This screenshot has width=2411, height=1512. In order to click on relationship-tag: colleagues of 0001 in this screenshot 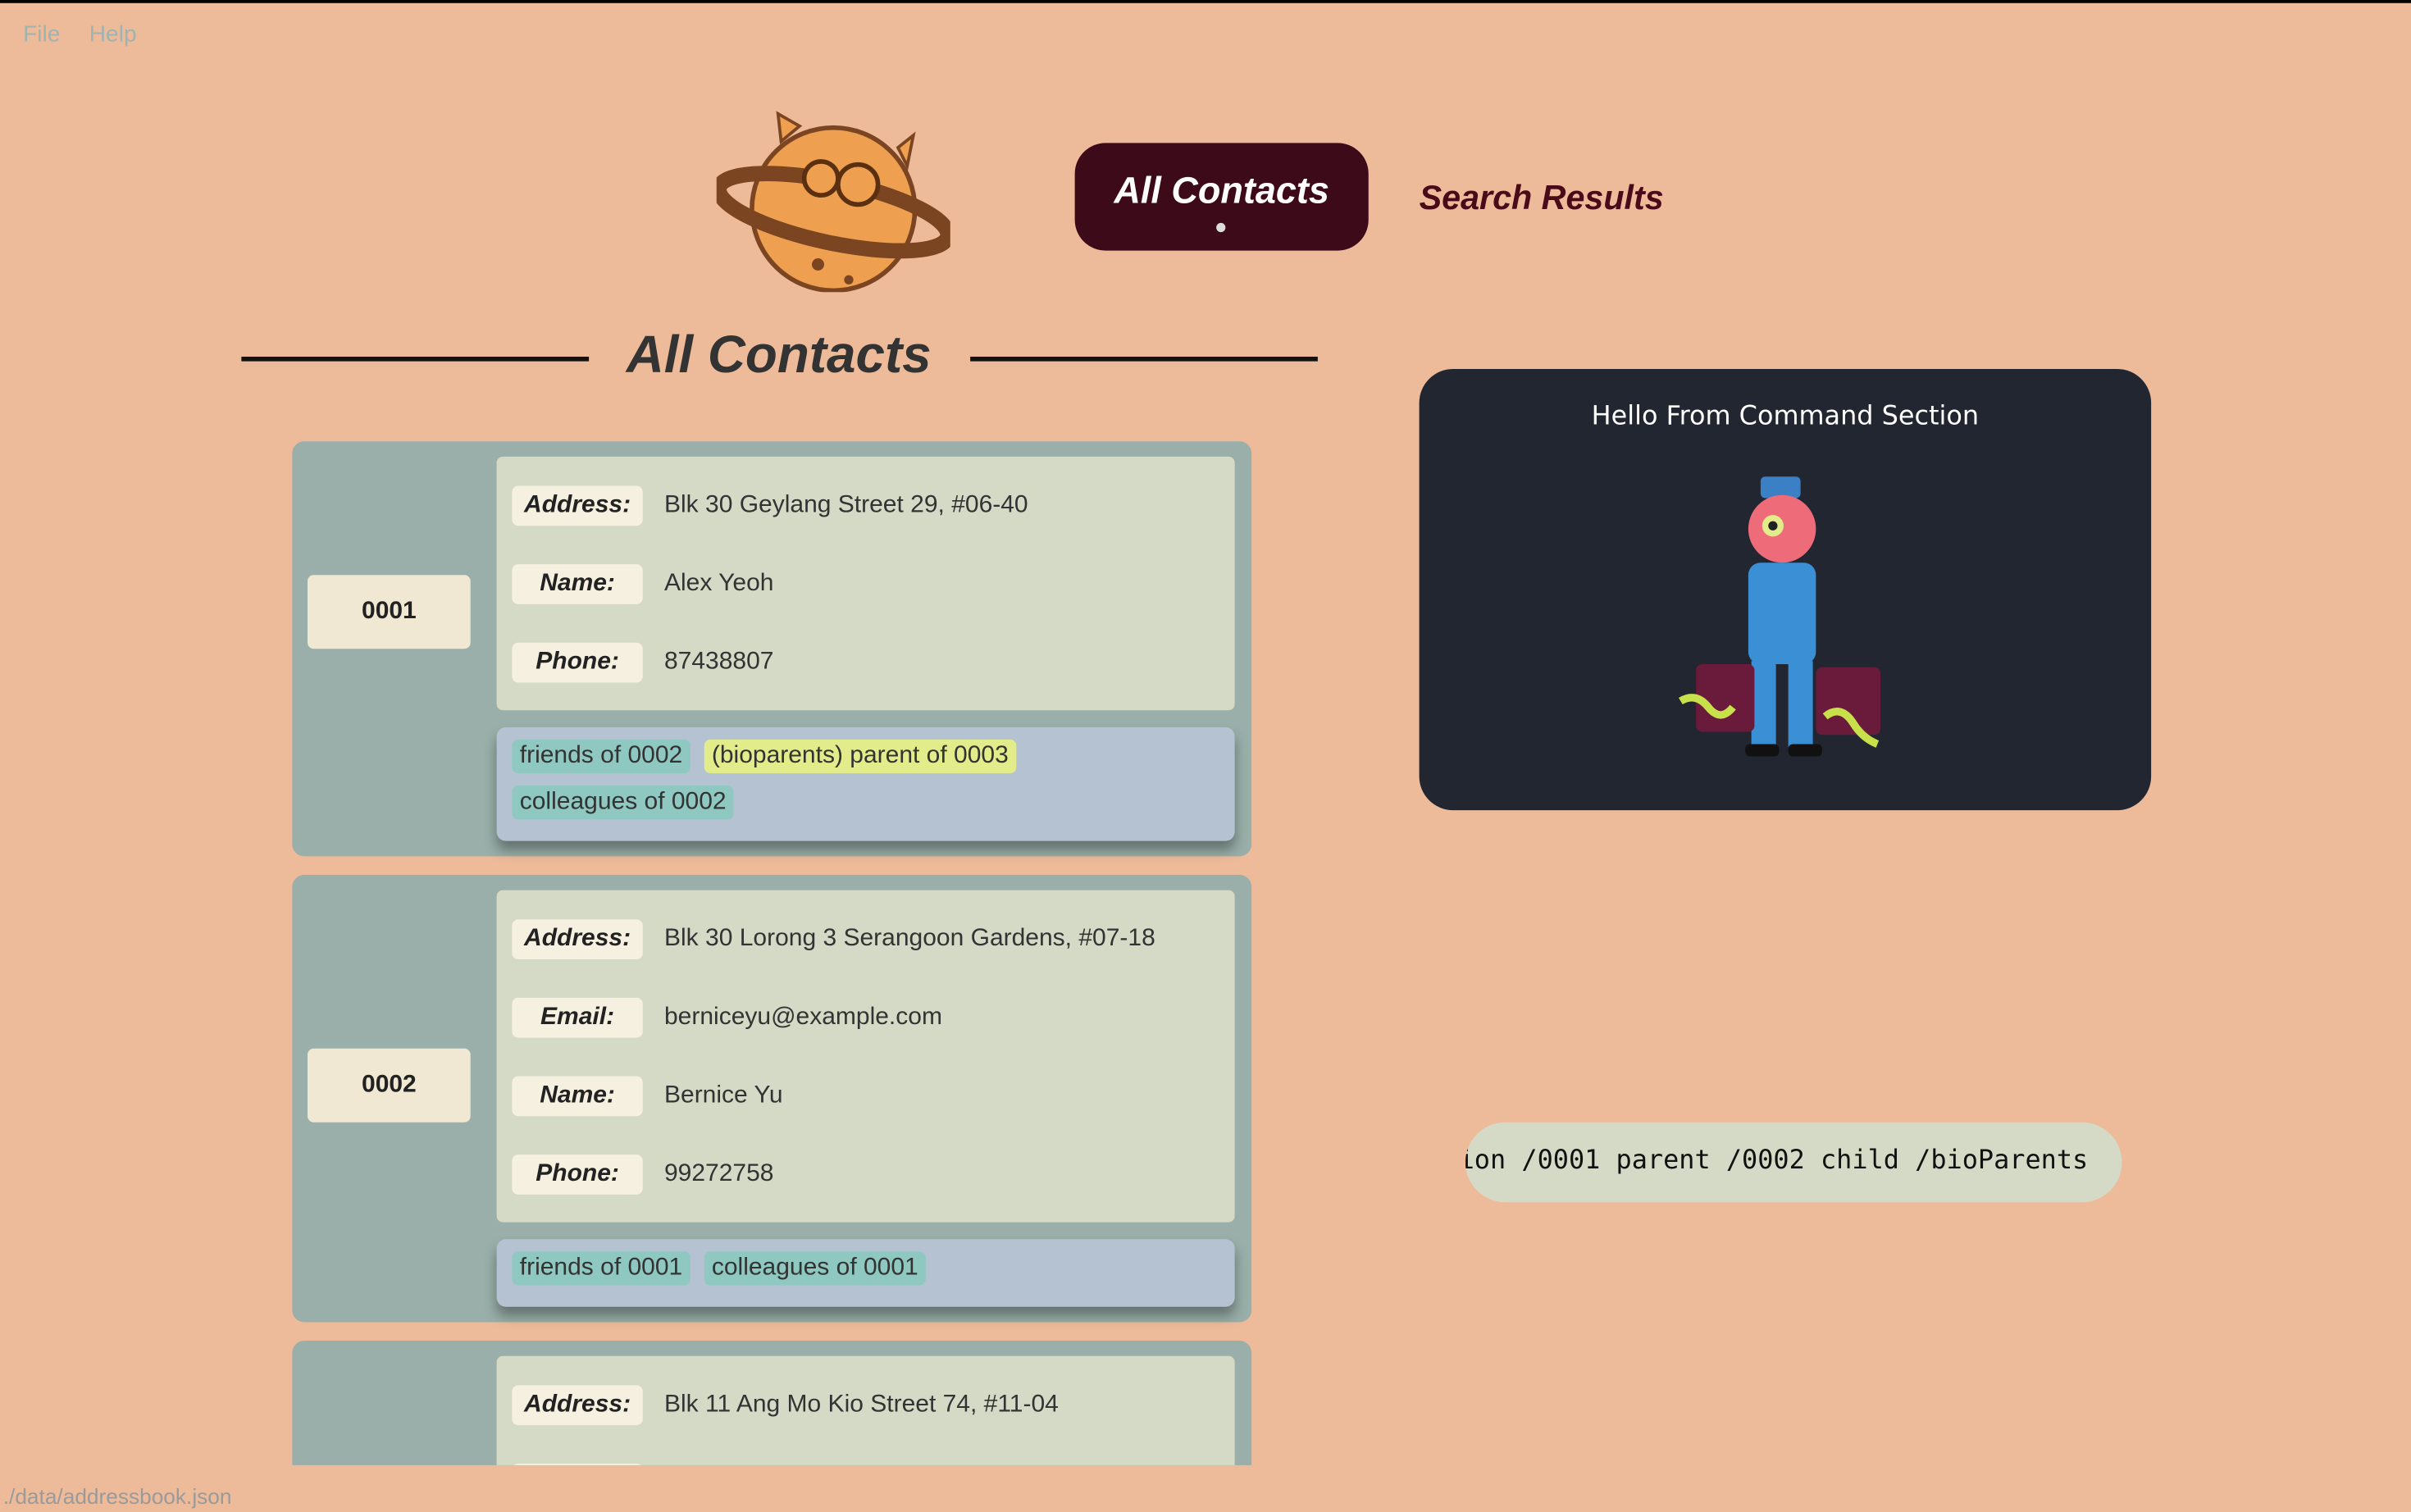, I will do `click(815, 1268)`.